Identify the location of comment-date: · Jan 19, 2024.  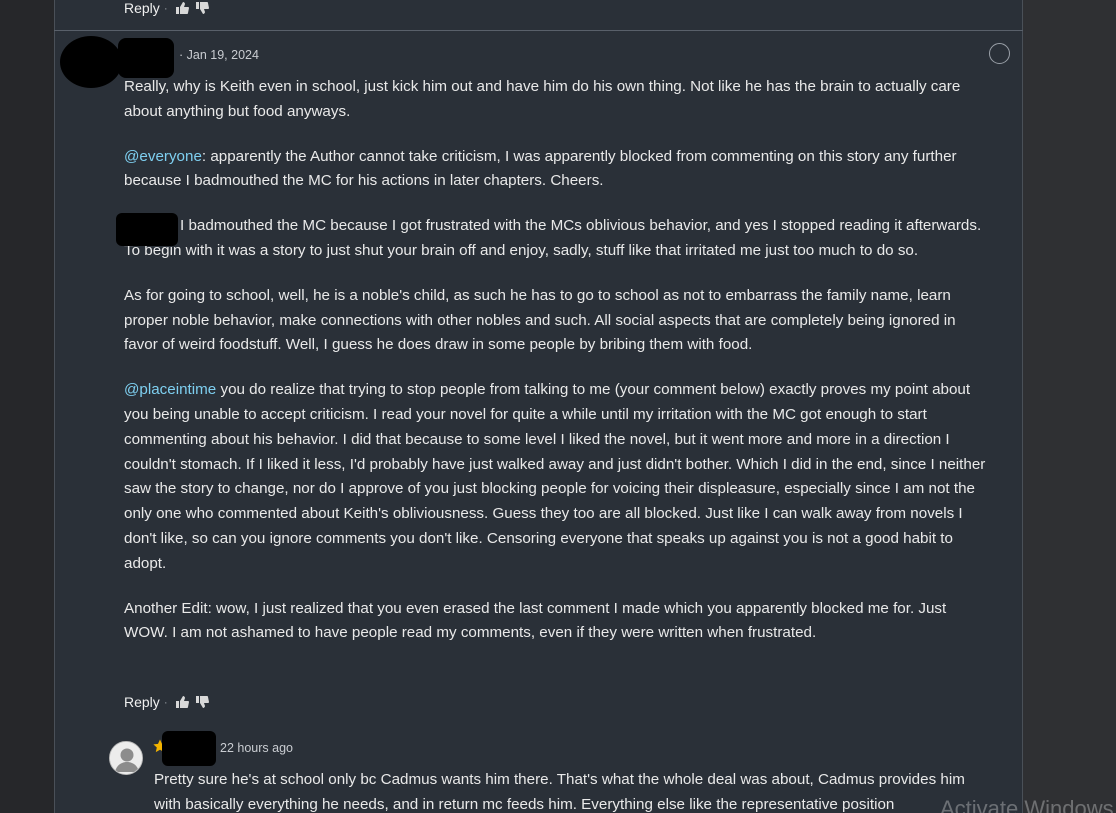
(219, 55).